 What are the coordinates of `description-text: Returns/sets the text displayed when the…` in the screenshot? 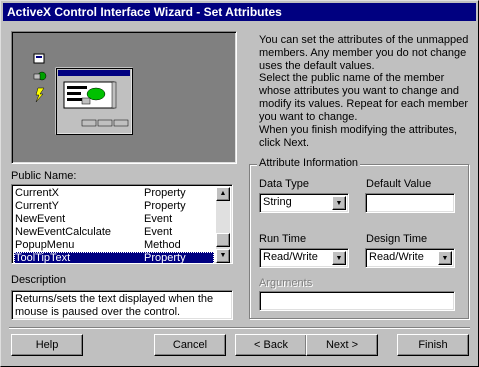 It's located at (122, 305).